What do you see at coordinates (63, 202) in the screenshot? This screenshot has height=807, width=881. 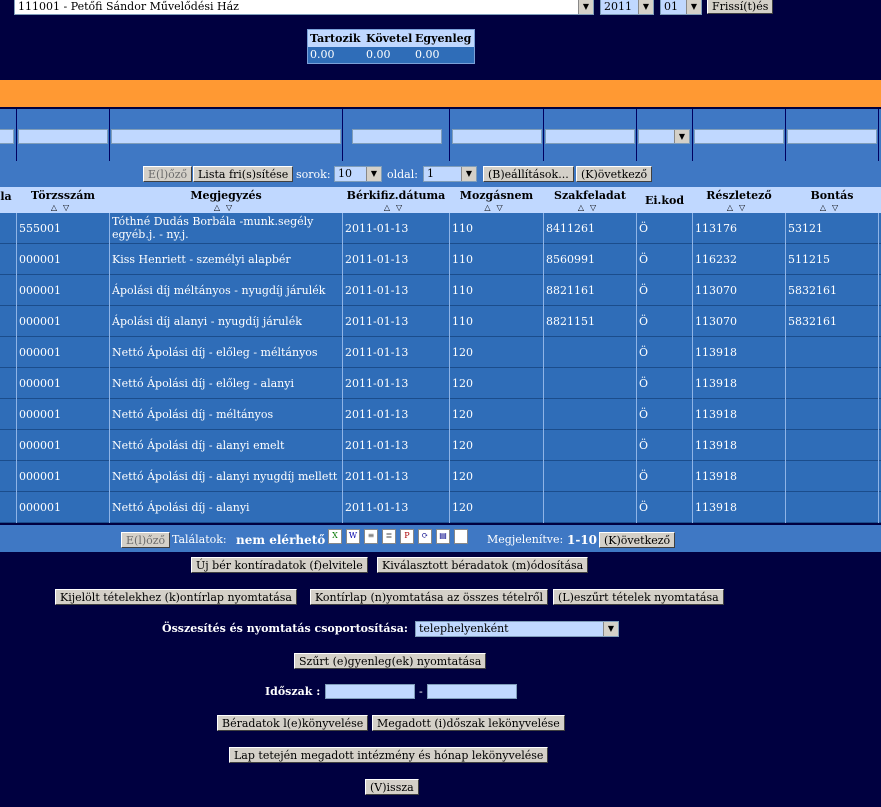 I see `column-header-torzsszam: Törzsszám △▽` at bounding box center [63, 202].